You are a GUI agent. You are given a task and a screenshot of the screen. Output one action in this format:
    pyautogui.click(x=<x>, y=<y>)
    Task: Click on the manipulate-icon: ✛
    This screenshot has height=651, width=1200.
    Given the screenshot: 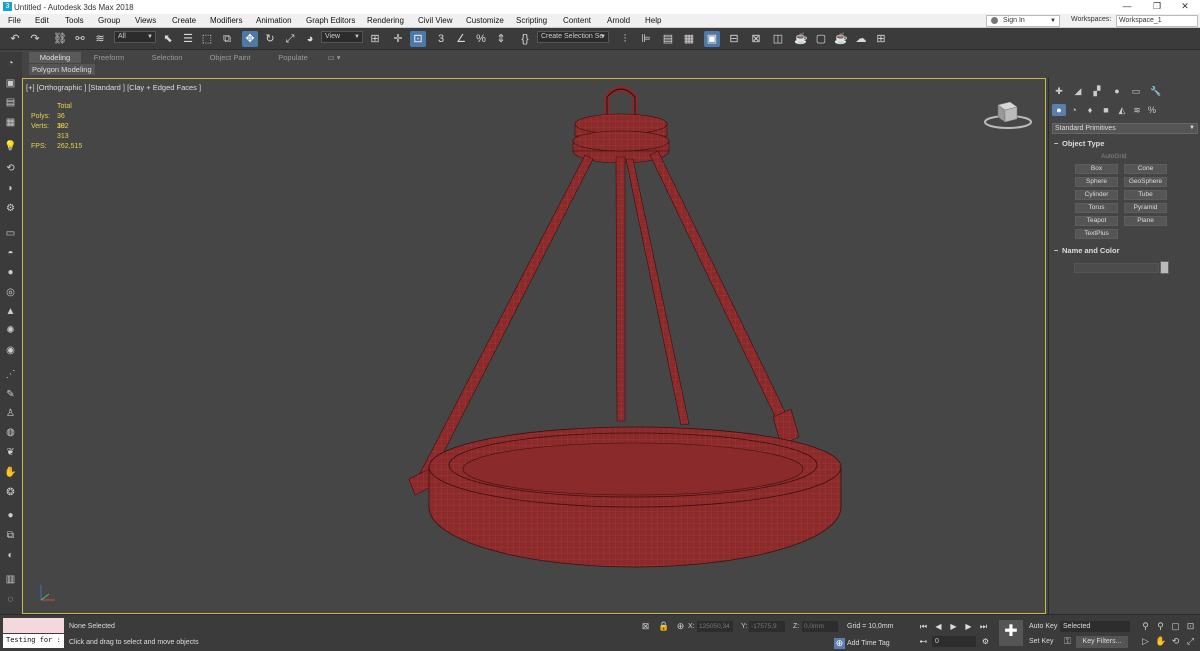 What is the action you would take?
    pyautogui.click(x=398, y=39)
    